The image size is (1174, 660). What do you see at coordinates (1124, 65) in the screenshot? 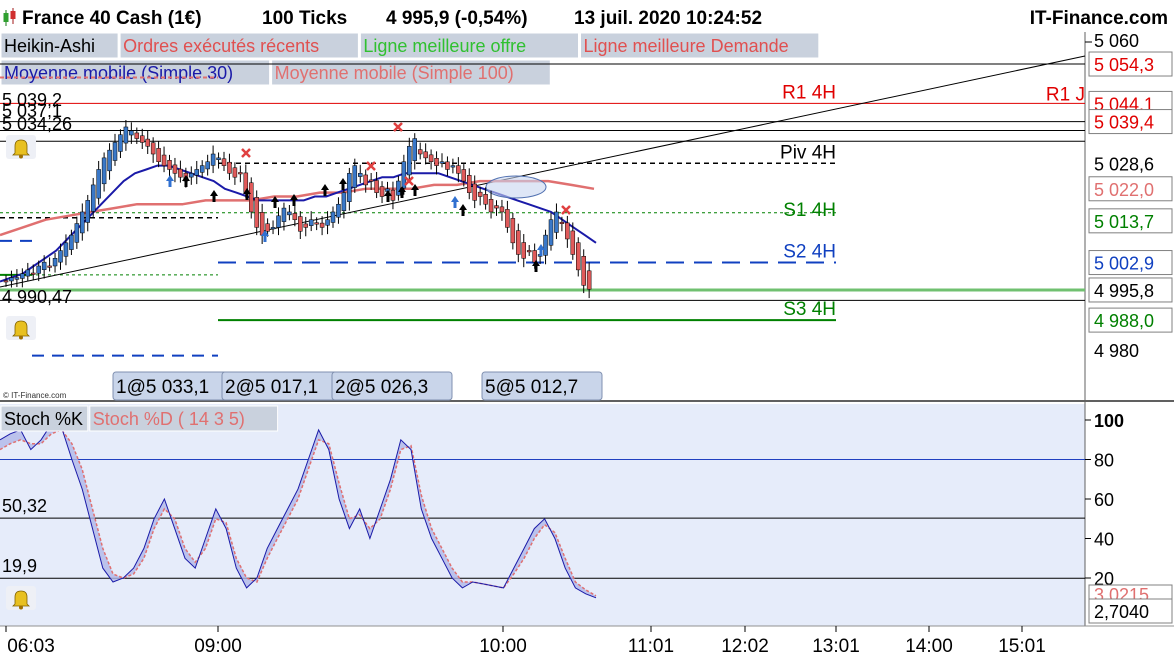
I see `price-box-label: 5 054,3` at bounding box center [1124, 65].